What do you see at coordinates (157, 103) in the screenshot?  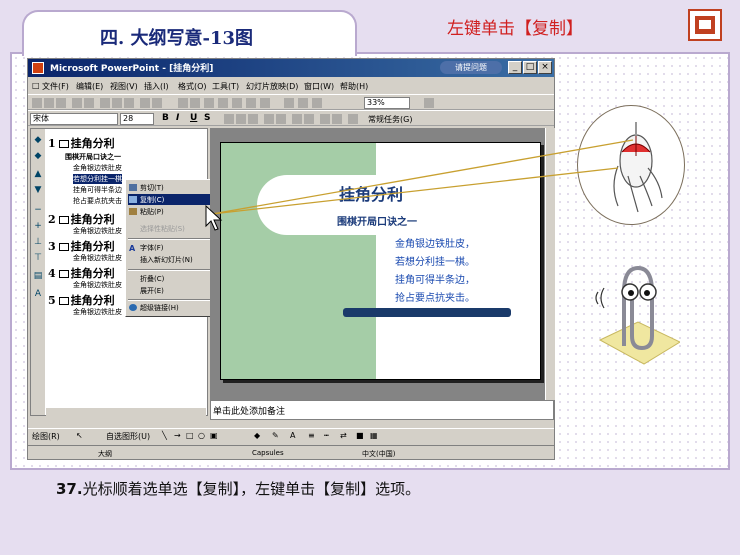 I see `redo-icon` at bounding box center [157, 103].